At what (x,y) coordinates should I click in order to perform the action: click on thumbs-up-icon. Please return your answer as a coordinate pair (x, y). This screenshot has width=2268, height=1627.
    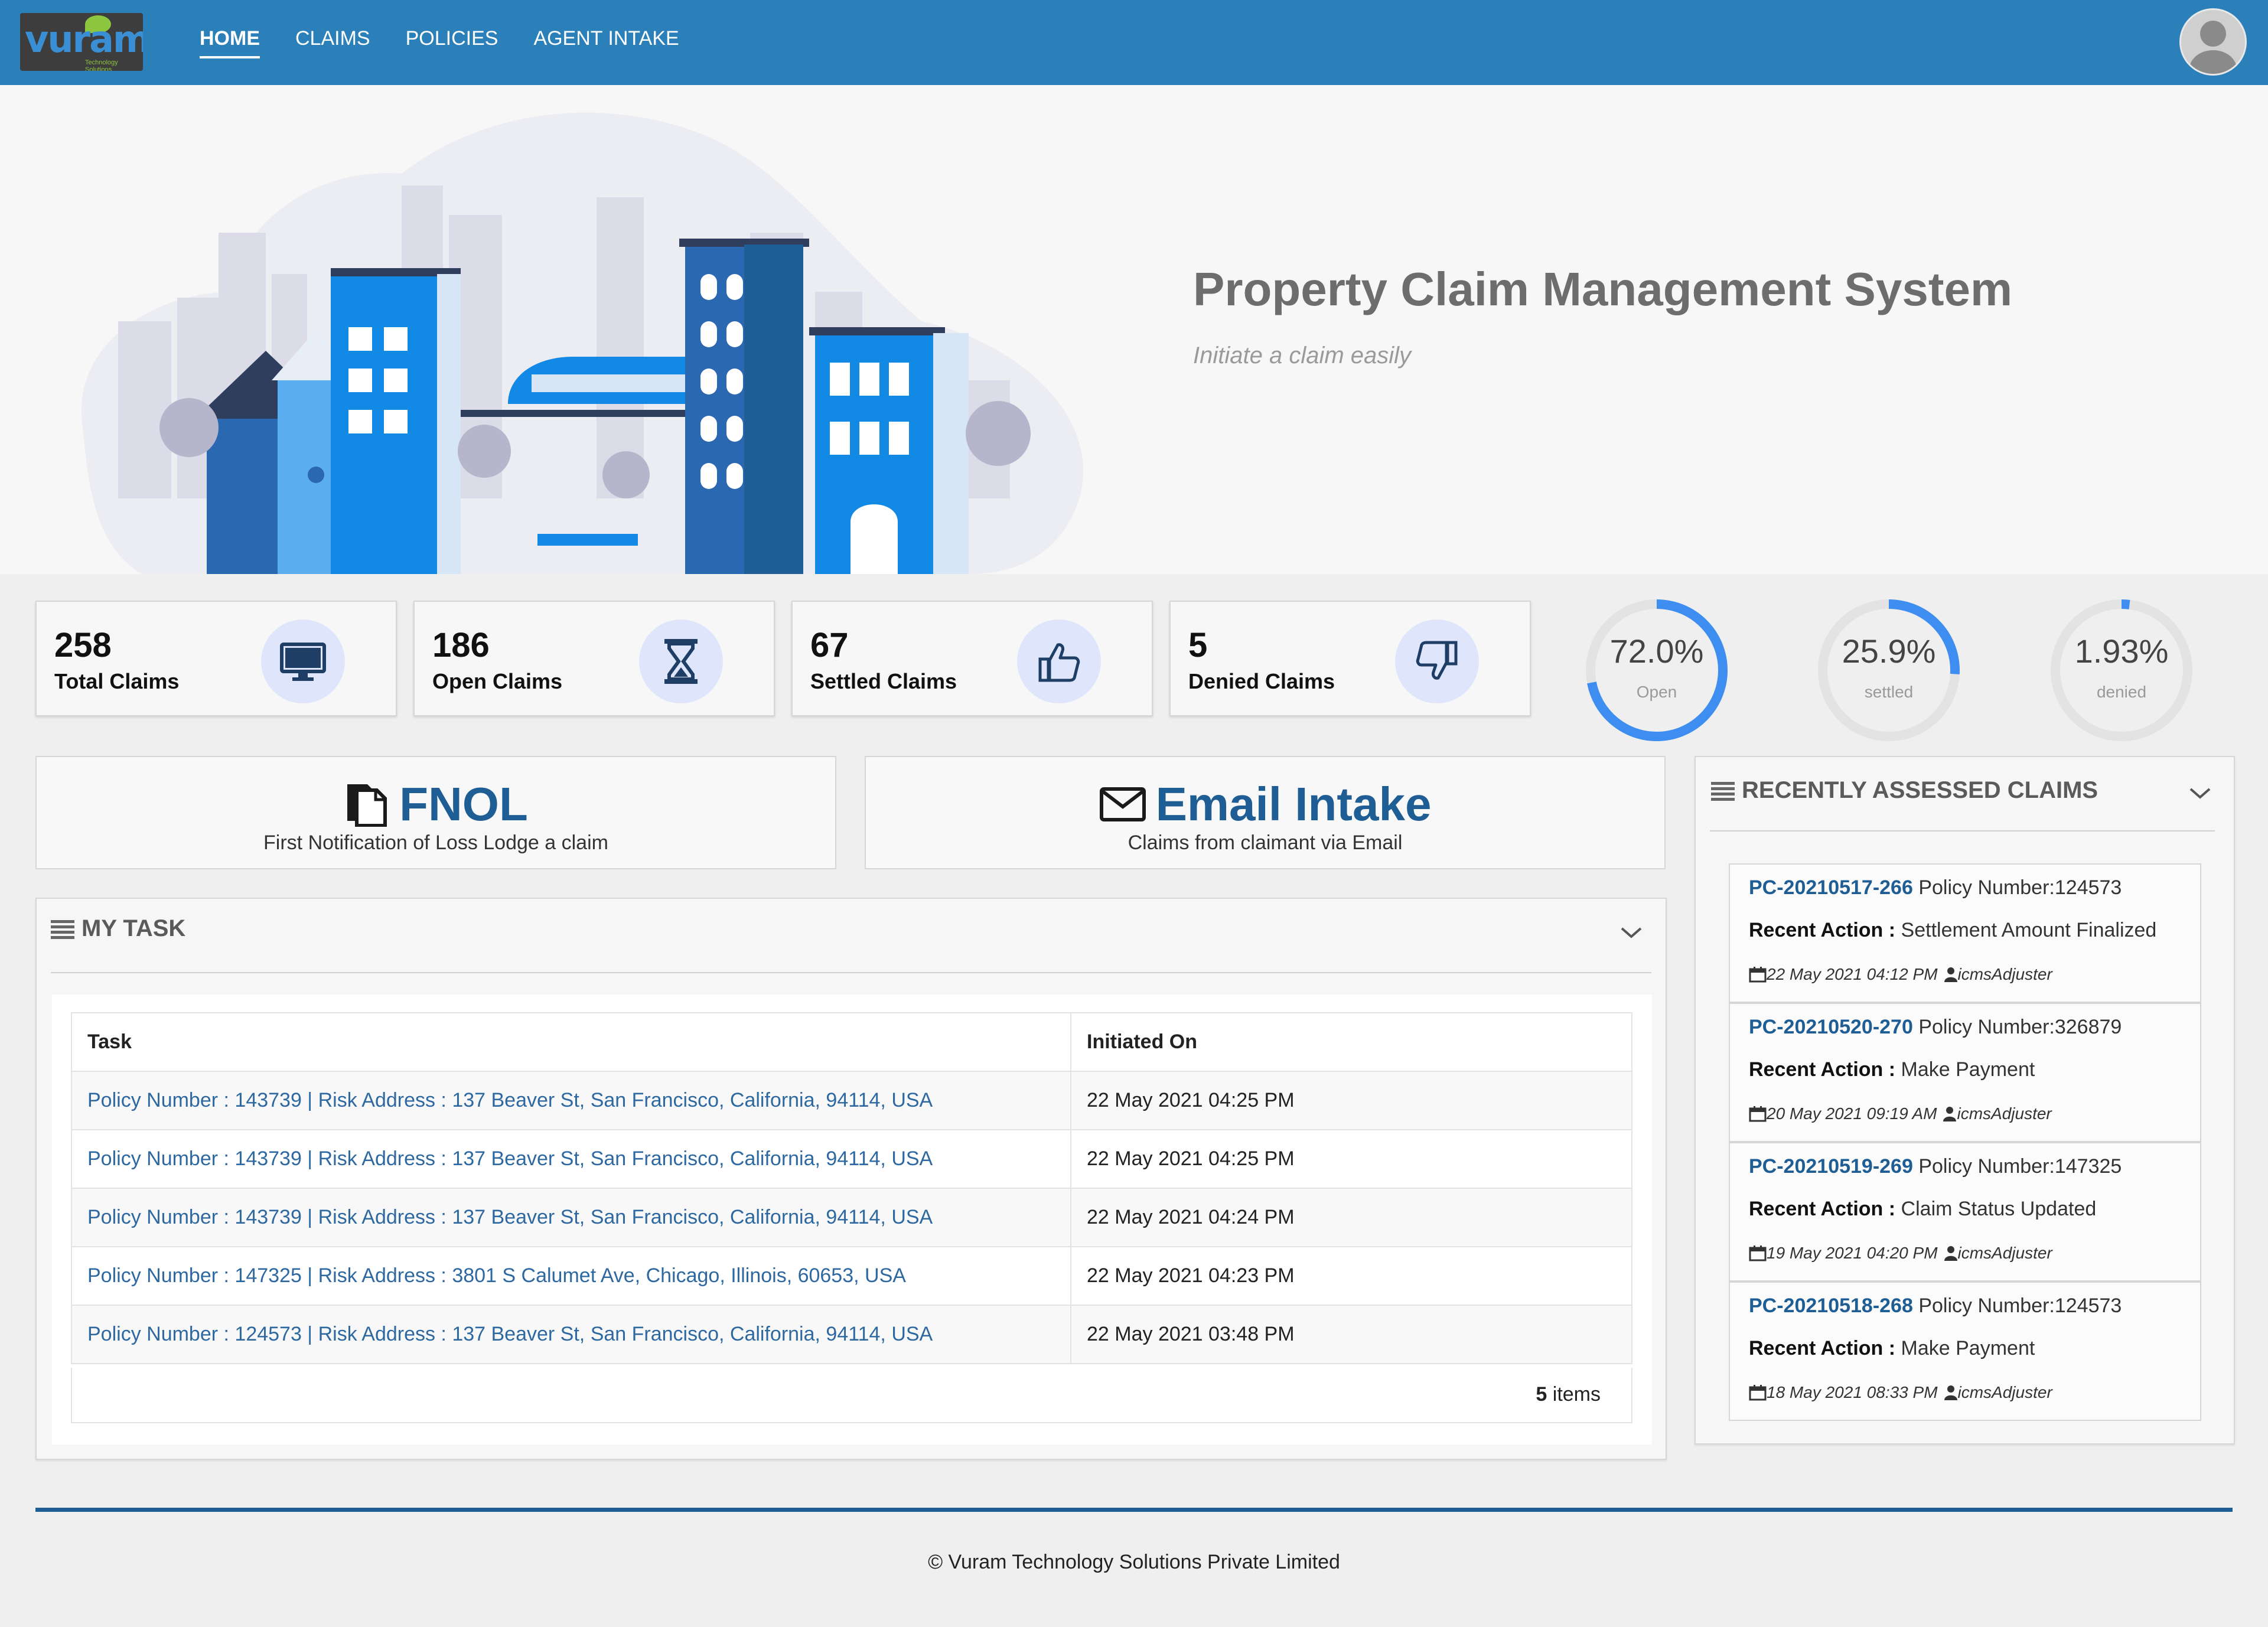
    Looking at the image, I should click on (1059, 661).